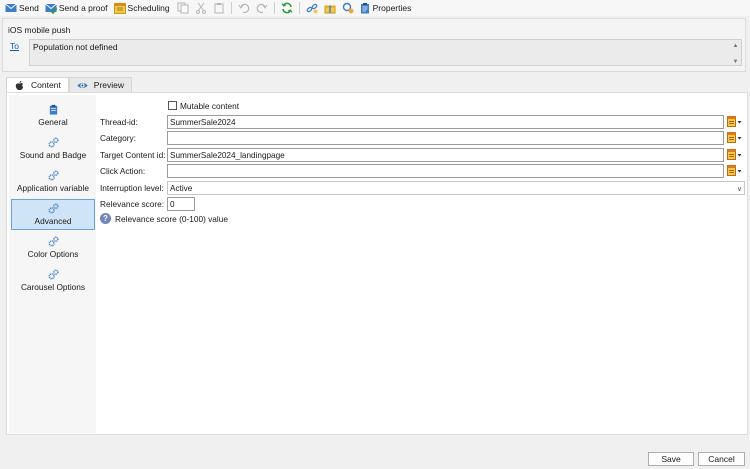 This screenshot has width=750, height=469. I want to click on tab-preview: Preview, so click(100, 84).